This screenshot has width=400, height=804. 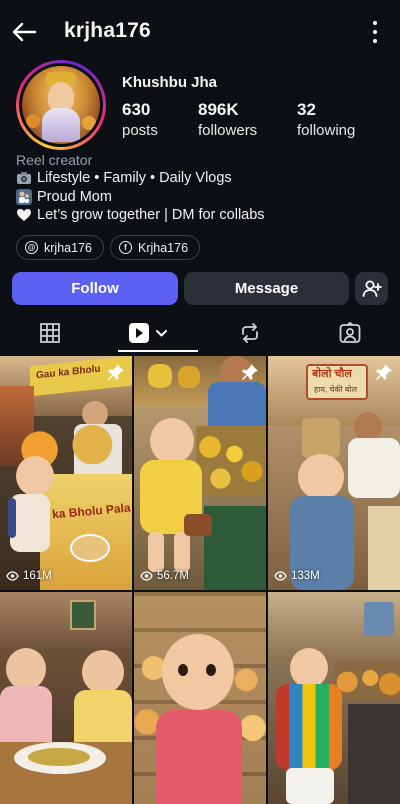 What do you see at coordinates (200, 31) in the screenshot?
I see `top-bar: krjha176` at bounding box center [200, 31].